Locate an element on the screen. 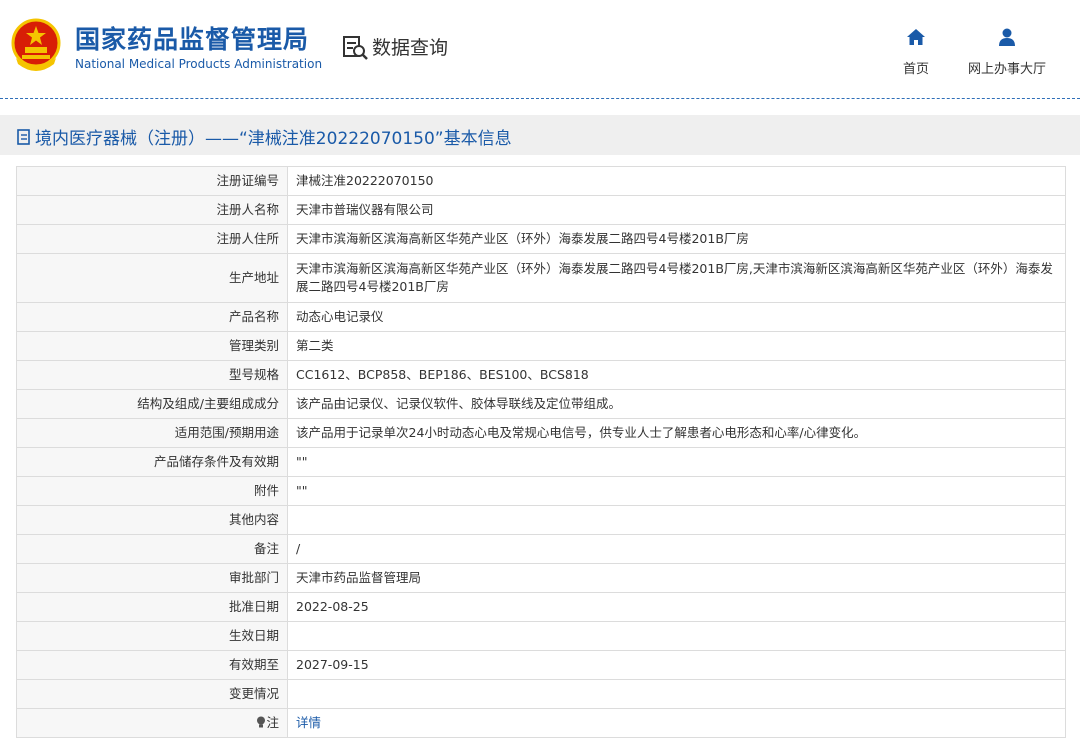  field-value: 详情 is located at coordinates (676, 723).